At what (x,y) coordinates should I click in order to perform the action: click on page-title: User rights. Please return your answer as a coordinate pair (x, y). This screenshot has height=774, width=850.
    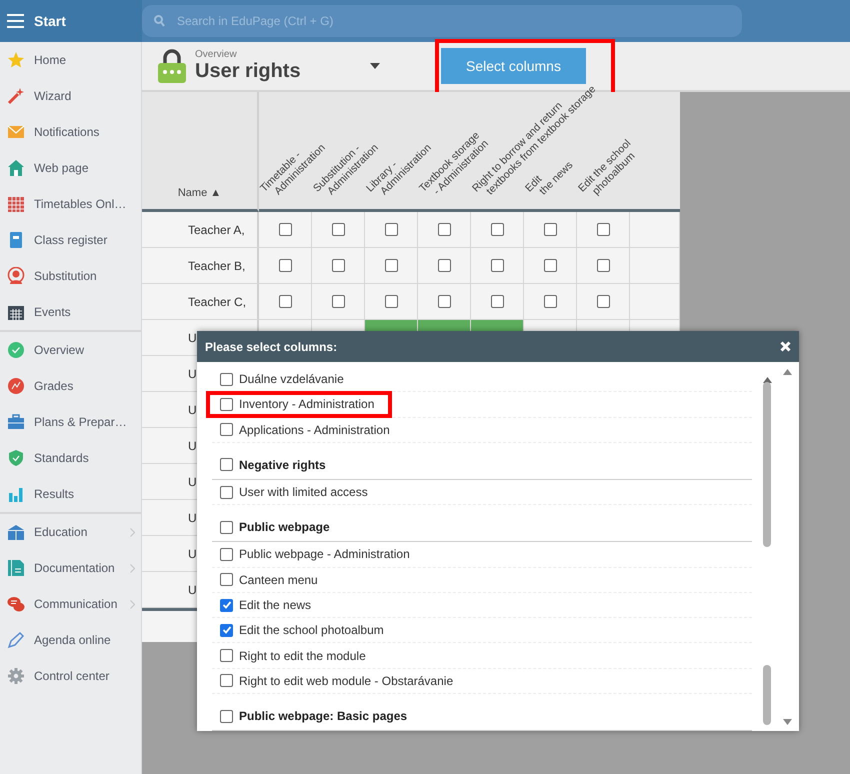
    Looking at the image, I should click on (248, 71).